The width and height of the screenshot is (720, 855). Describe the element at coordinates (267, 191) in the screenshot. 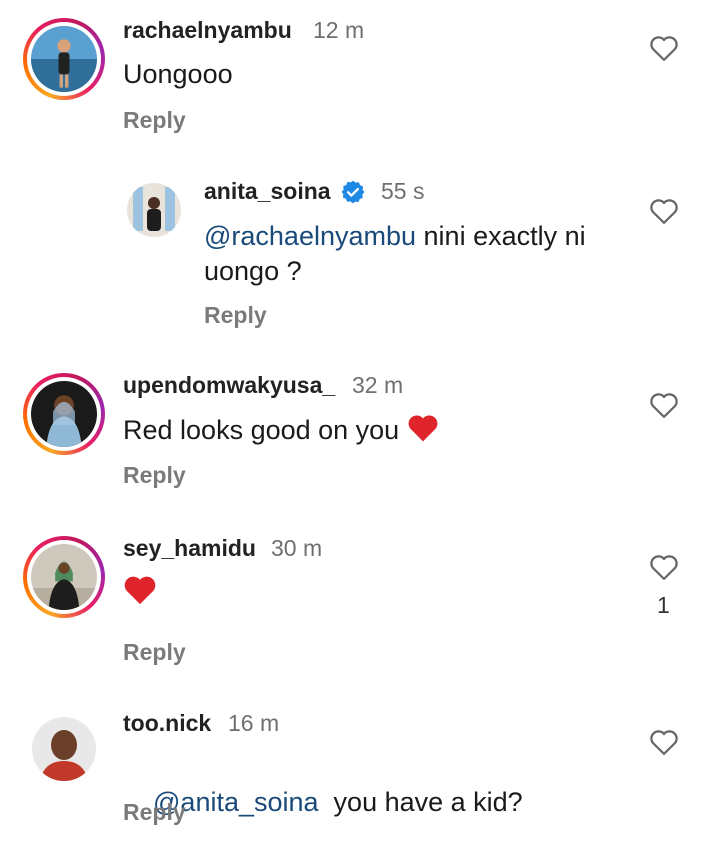

I see `comment-username: anita_soina` at that location.